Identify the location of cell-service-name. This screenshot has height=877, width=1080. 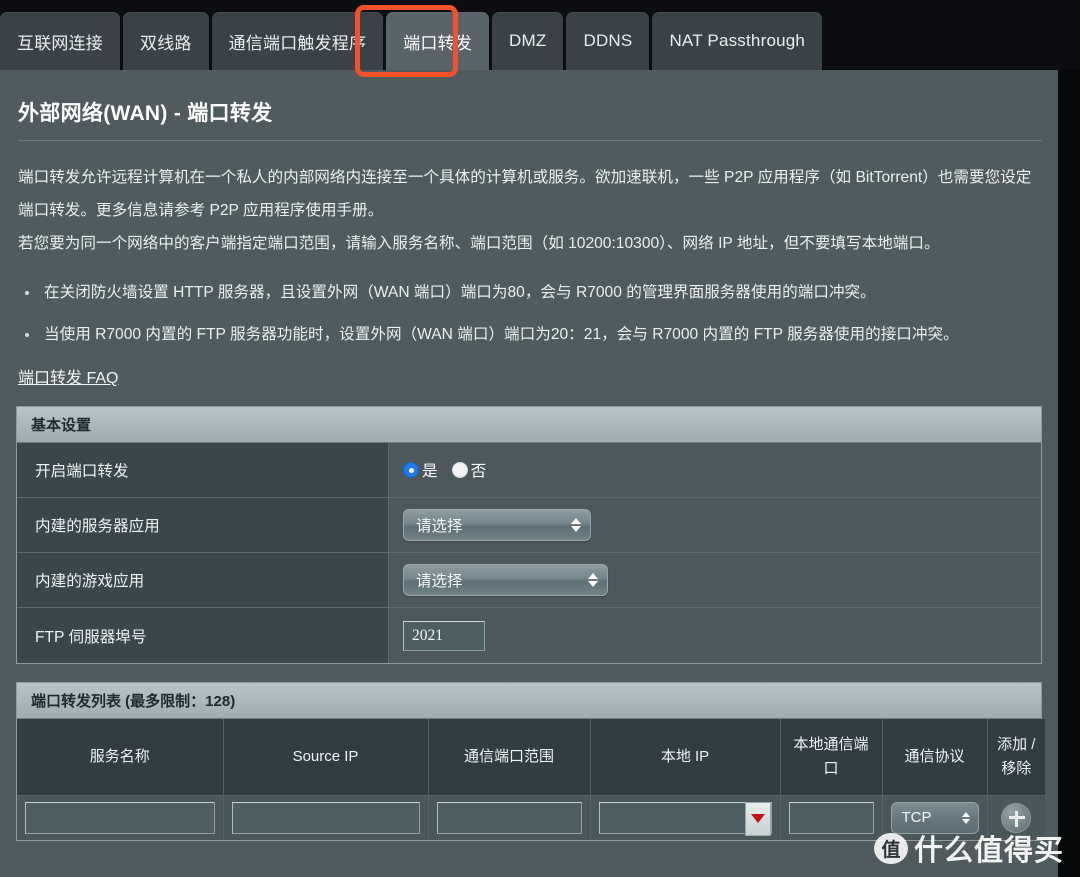
(120, 817).